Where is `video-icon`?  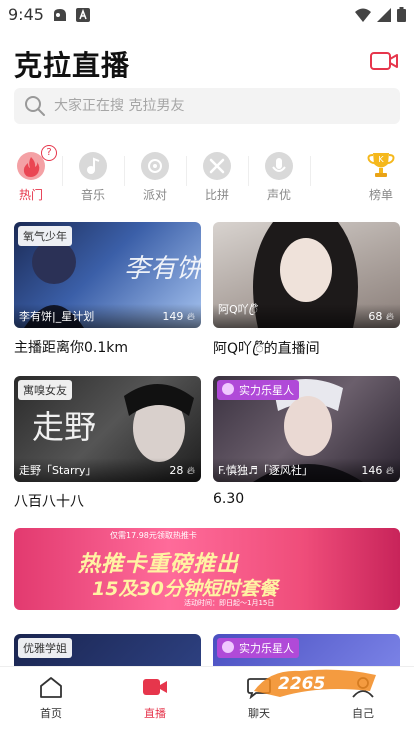
video-icon is located at coordinates (155, 691).